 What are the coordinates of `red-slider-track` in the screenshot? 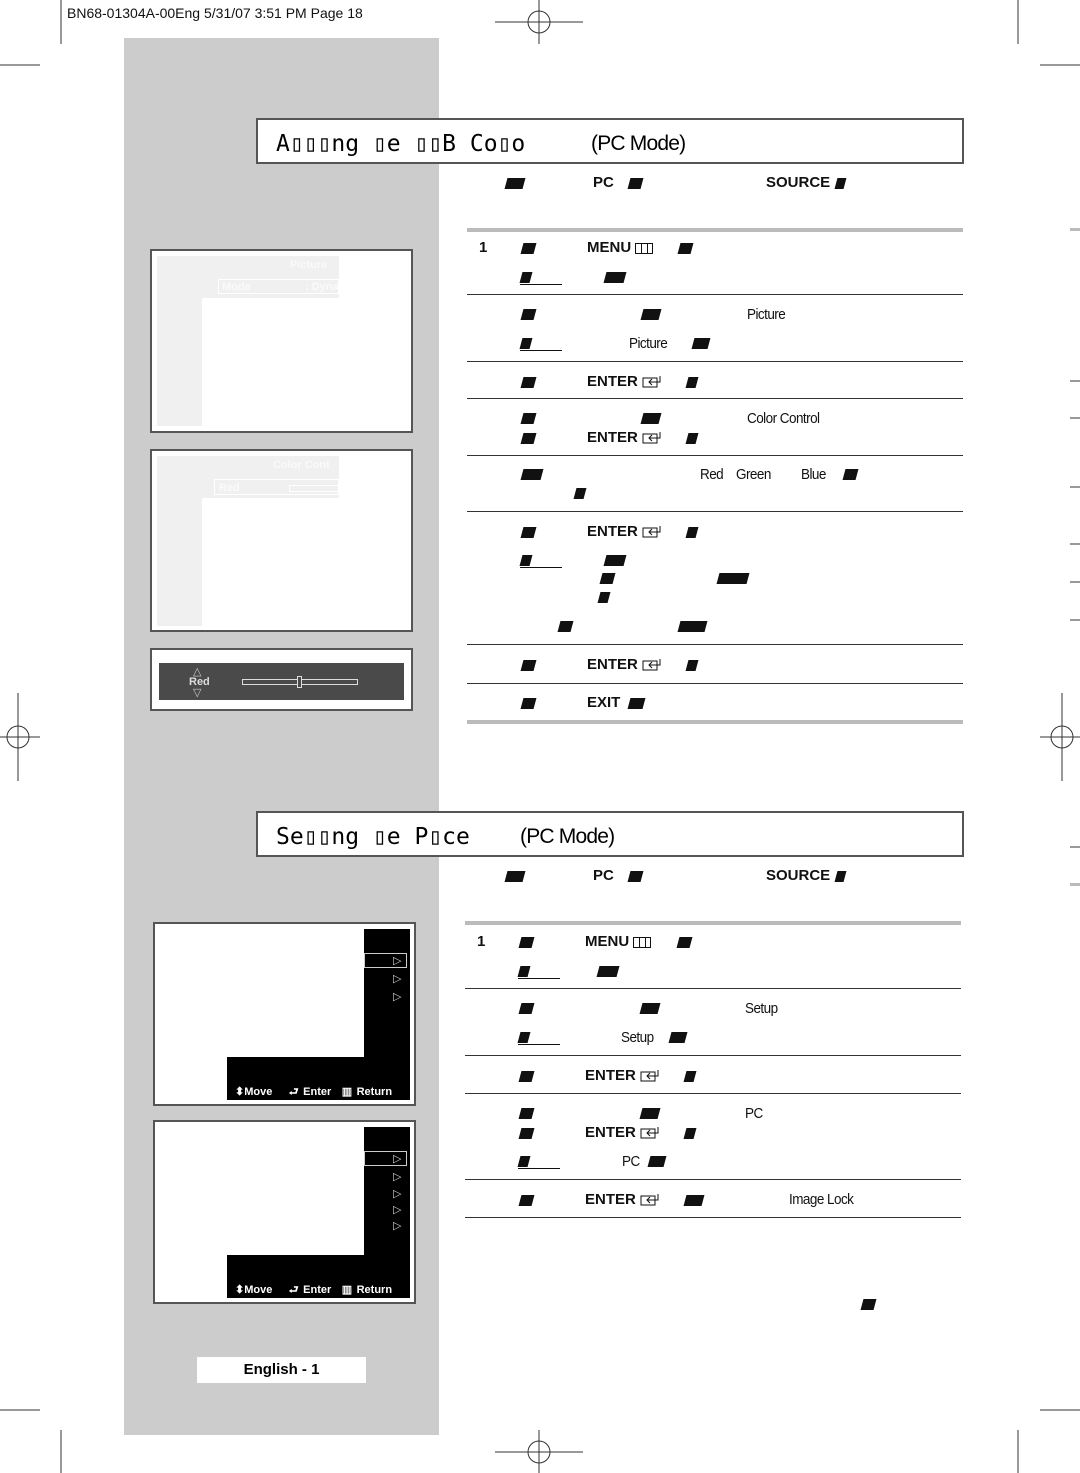 It's located at (300, 682).